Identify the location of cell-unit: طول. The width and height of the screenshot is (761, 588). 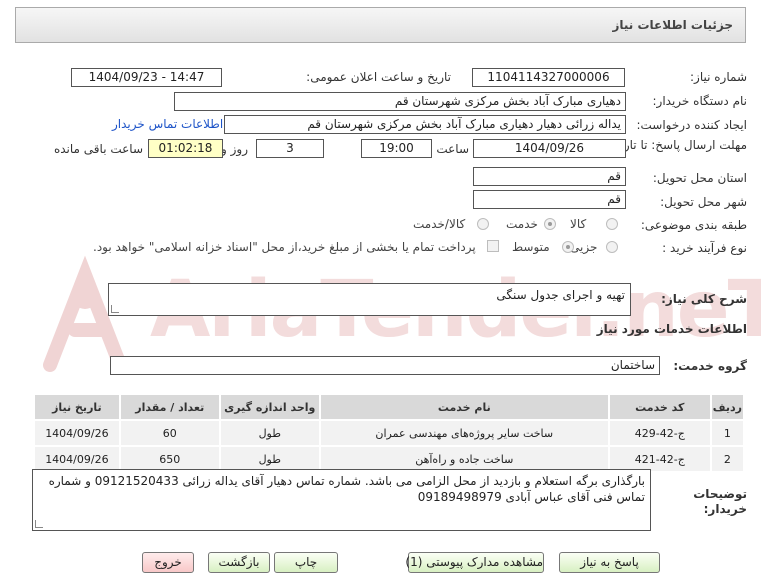
(269, 433).